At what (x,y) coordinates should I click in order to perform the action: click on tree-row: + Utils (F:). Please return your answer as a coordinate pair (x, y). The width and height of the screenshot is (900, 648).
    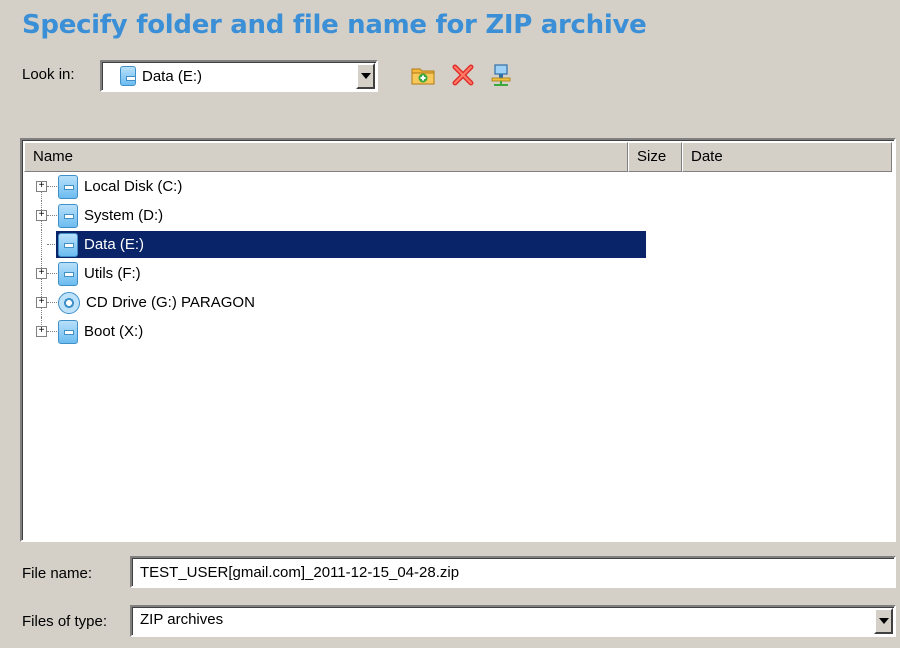
    Looking at the image, I should click on (458, 273).